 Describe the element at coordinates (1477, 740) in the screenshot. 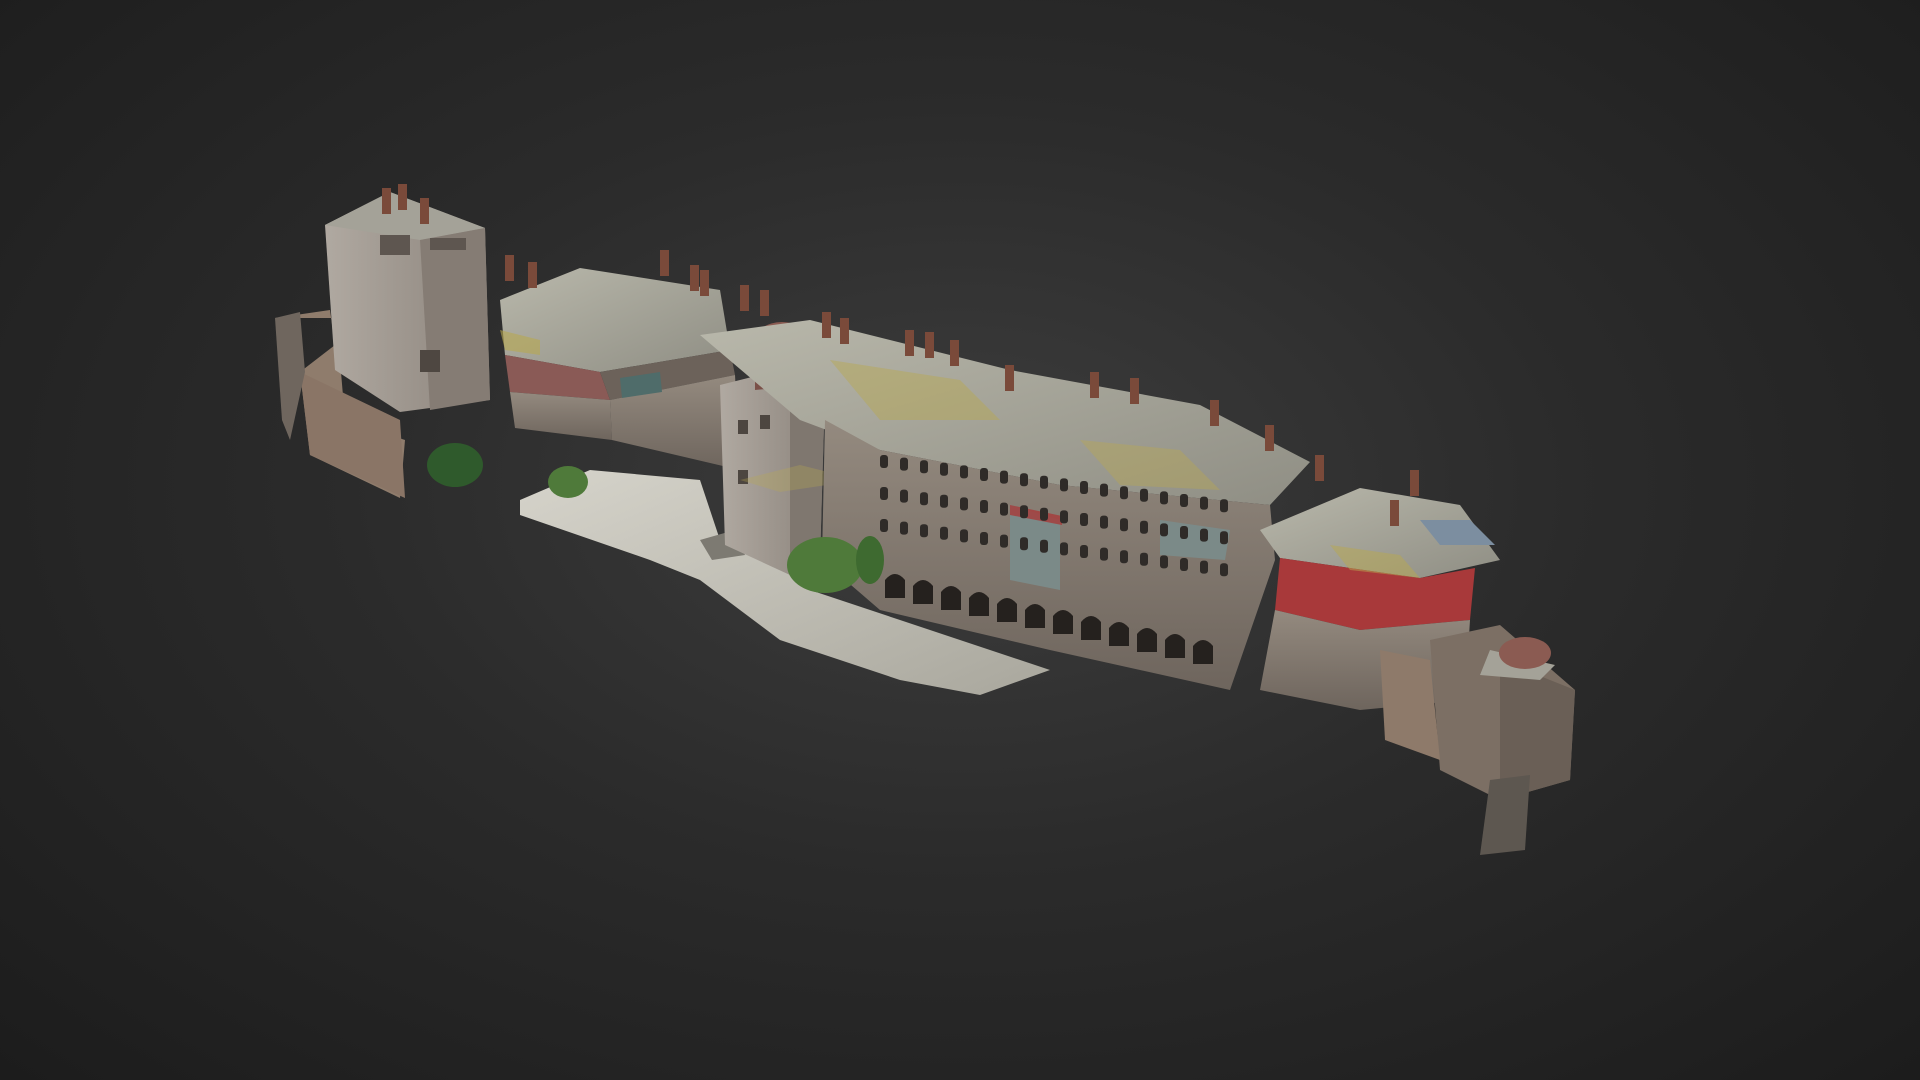

I see `east-gate-tower` at that location.